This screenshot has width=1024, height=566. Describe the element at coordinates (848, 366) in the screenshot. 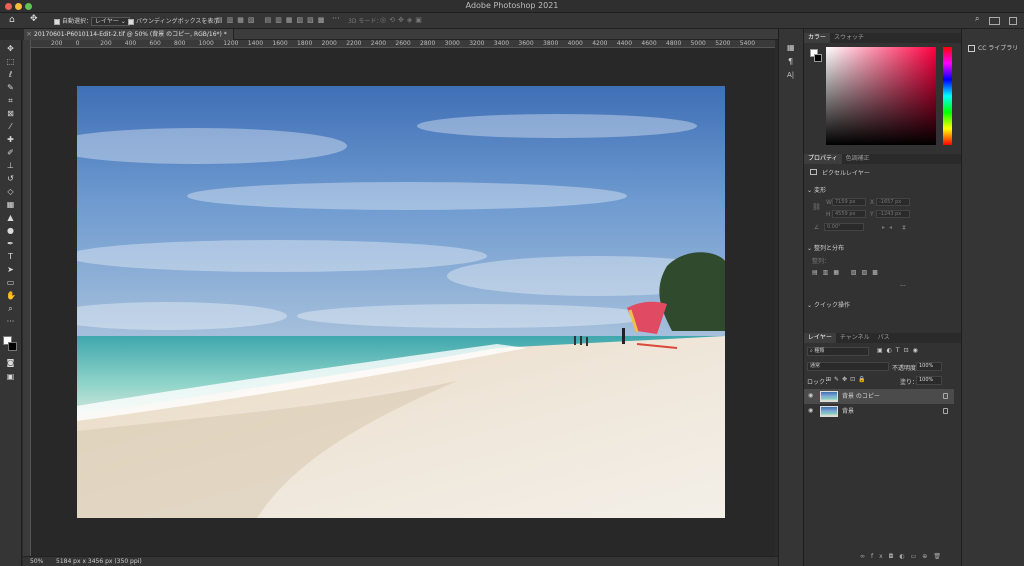

I see `blend-mode-dropdown: 通常` at that location.